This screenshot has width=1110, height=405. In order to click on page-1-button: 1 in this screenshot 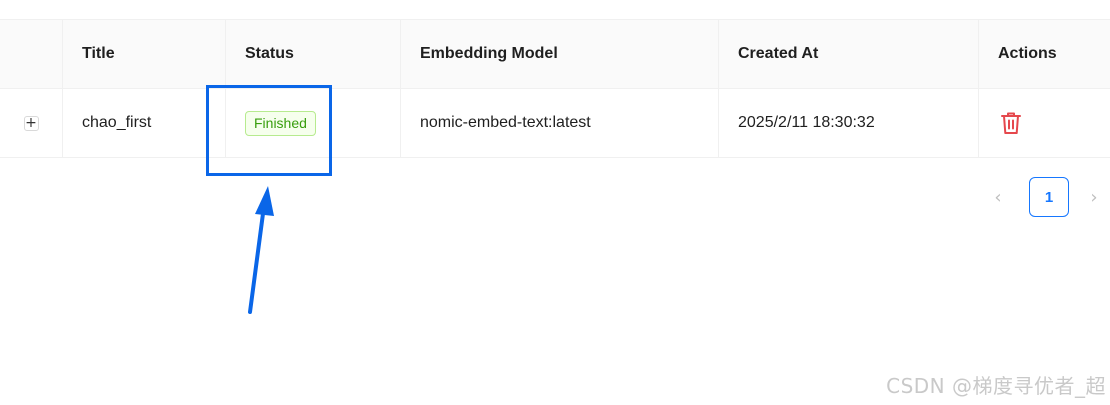, I will do `click(1049, 197)`.